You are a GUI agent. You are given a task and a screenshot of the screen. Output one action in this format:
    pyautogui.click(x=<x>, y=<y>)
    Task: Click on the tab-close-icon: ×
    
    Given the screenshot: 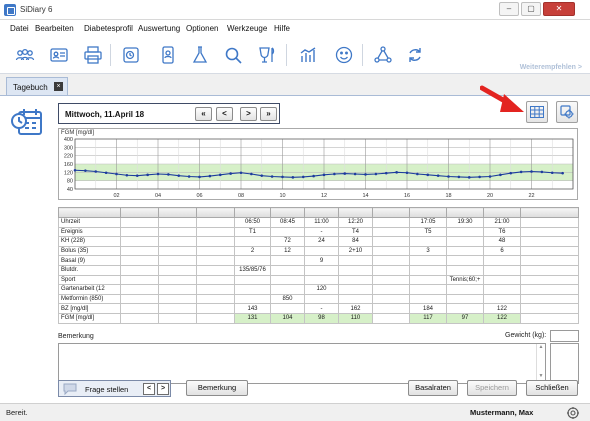 What is the action you would take?
    pyautogui.click(x=58, y=86)
    